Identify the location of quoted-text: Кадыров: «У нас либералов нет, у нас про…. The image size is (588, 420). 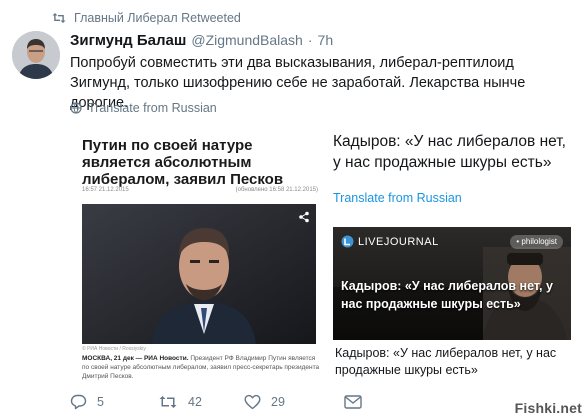
(449, 152).